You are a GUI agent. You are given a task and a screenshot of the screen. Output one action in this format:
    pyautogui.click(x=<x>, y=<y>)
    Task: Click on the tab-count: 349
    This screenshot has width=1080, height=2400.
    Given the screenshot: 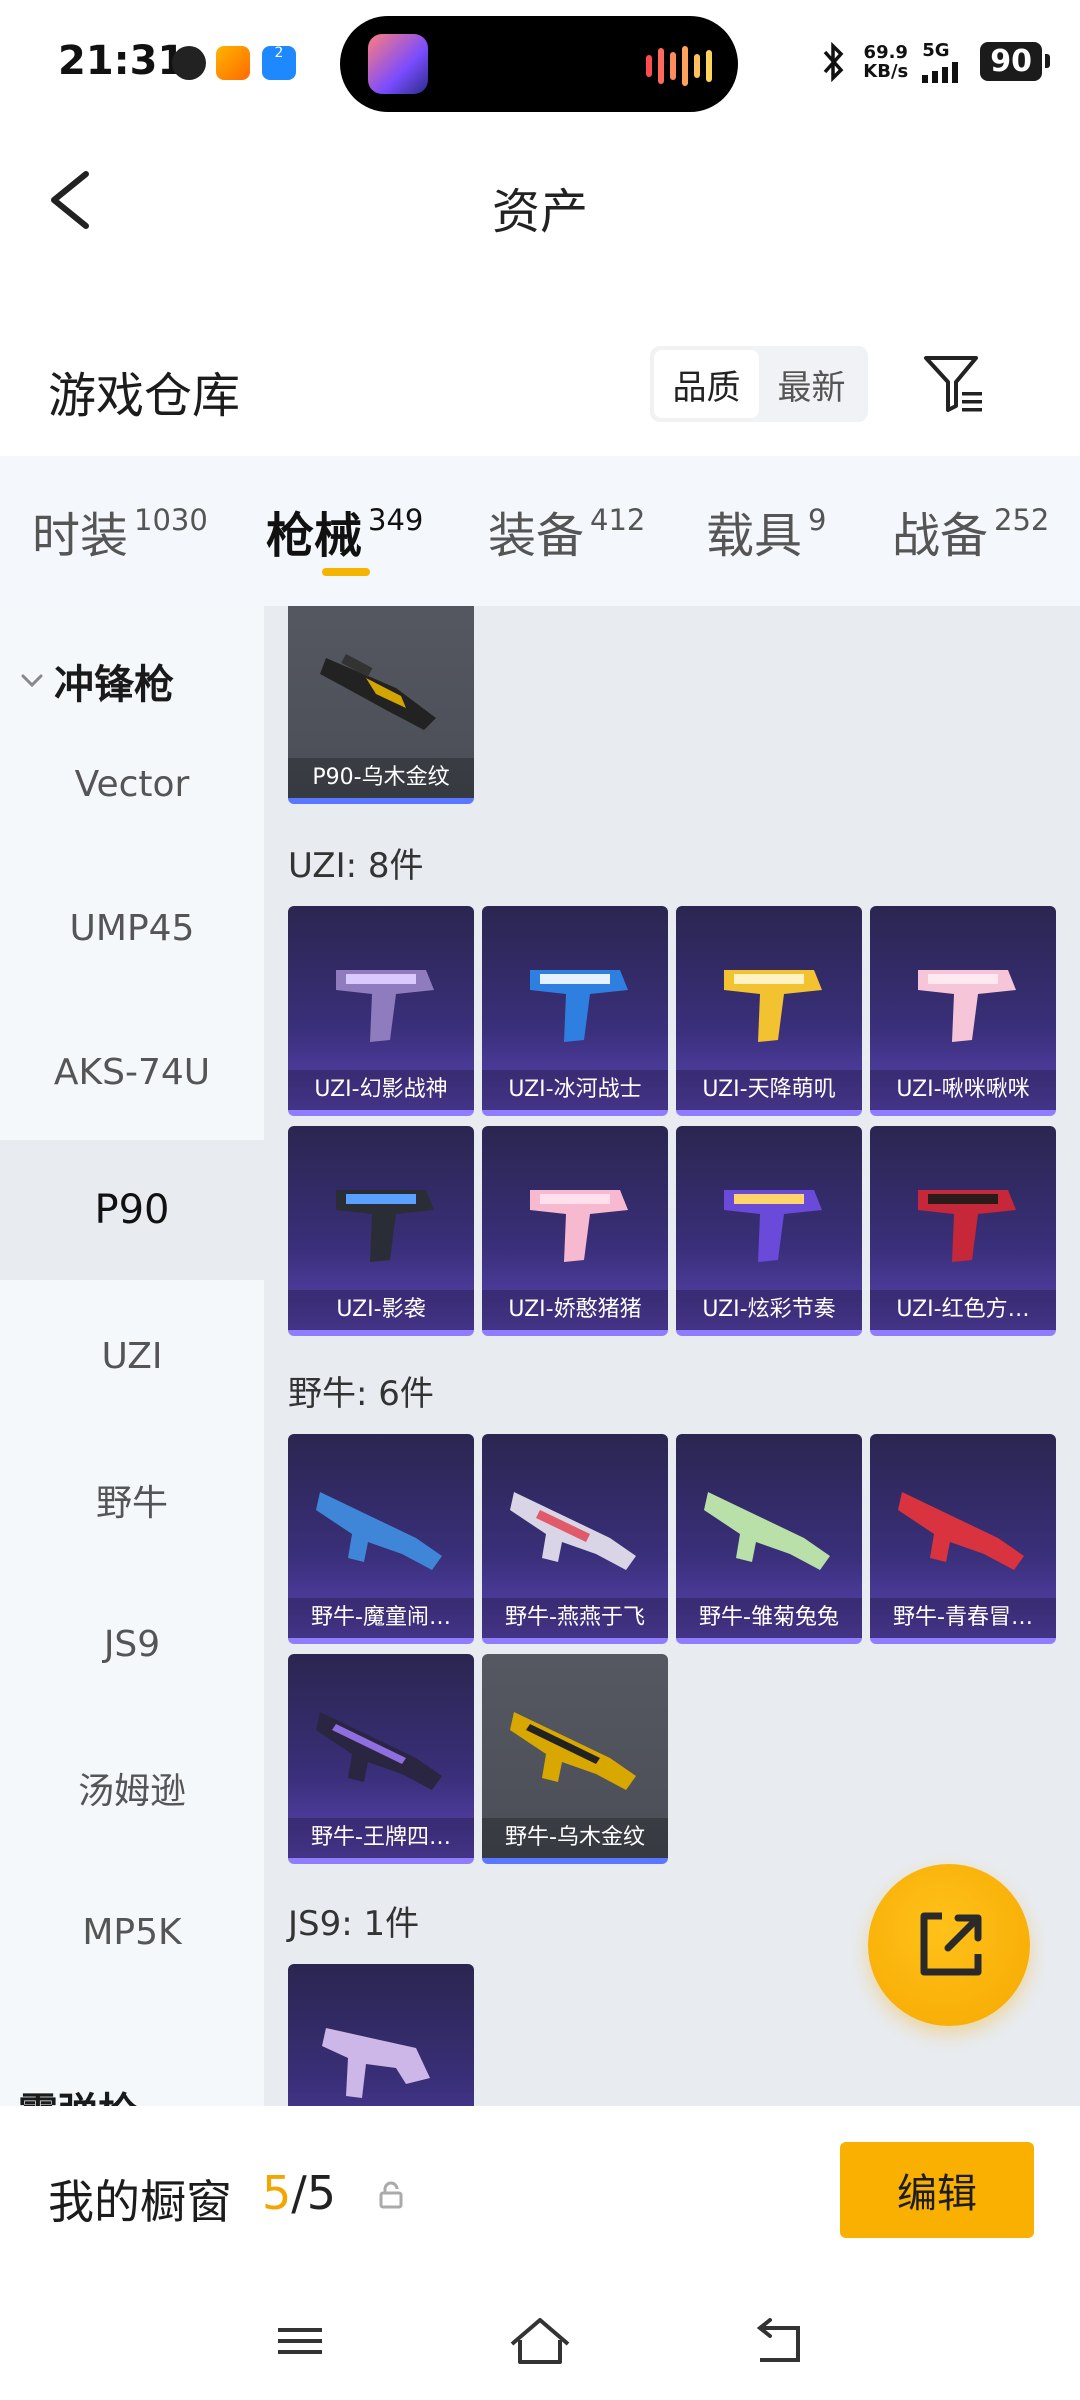 What is the action you would take?
    pyautogui.click(x=396, y=520)
    